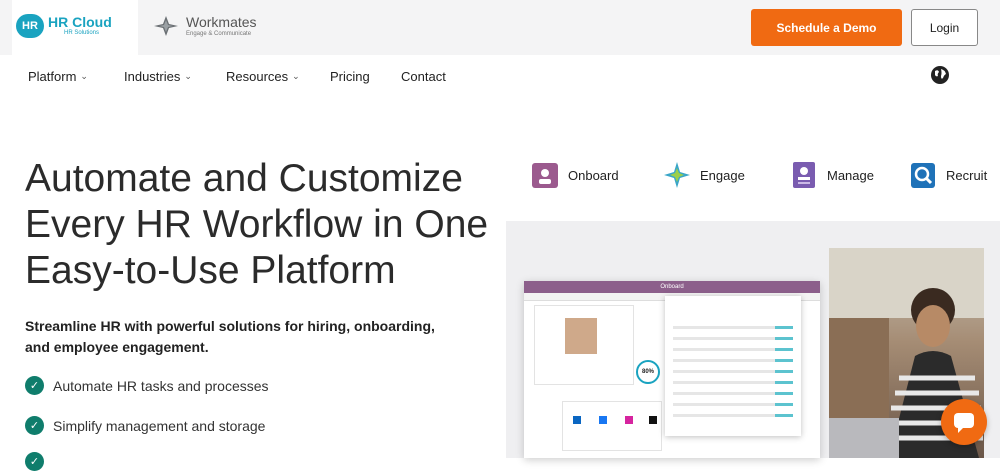  I want to click on nav-item-platform: Platform ⌄, so click(58, 76).